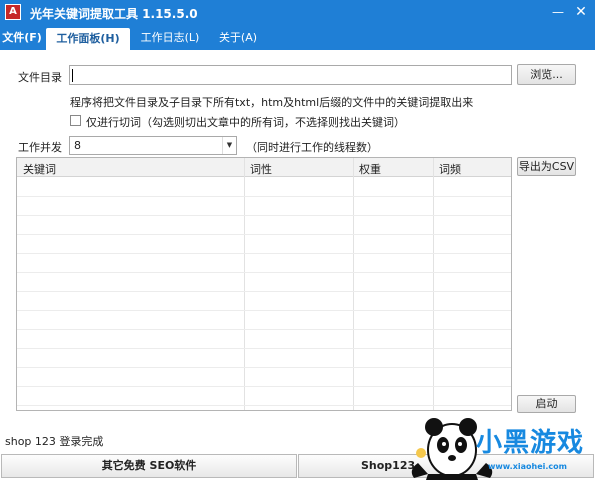  I want to click on menu-bar: 文件(F) 工作面板(H) 工作日志(L) 关于(A), so click(297, 38).